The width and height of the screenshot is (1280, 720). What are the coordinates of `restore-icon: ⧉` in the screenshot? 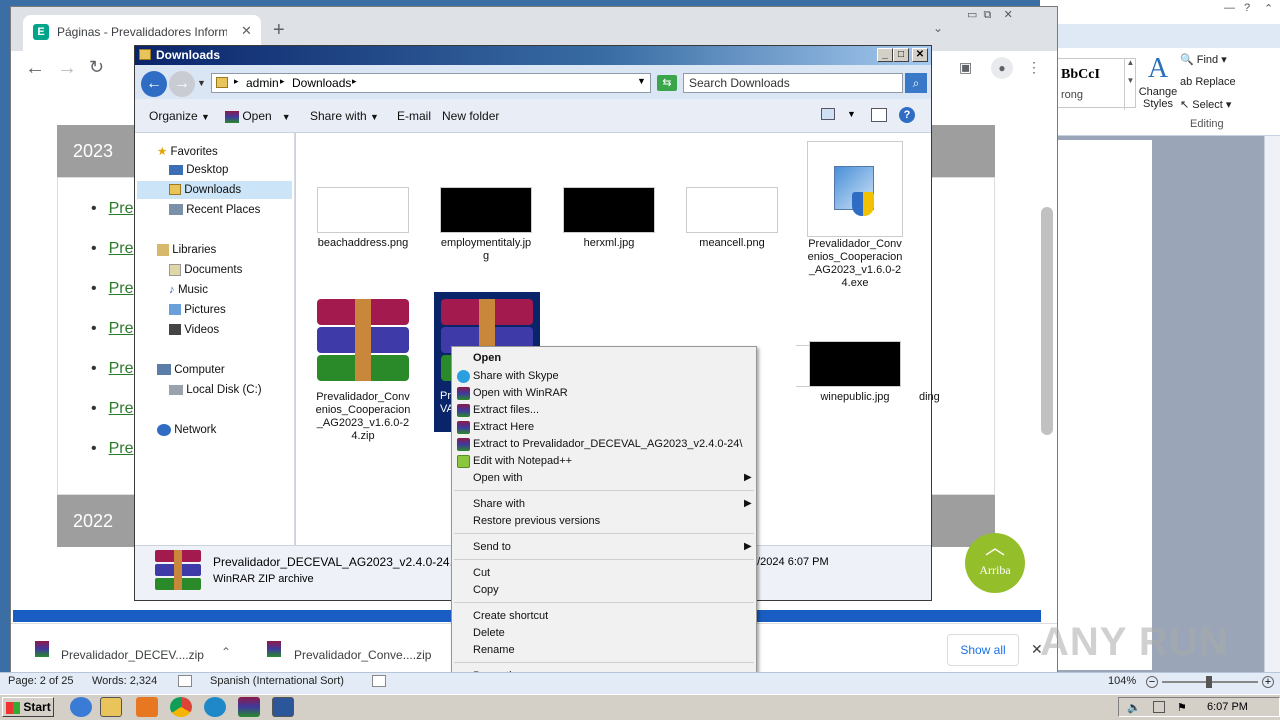 It's located at (988, 15).